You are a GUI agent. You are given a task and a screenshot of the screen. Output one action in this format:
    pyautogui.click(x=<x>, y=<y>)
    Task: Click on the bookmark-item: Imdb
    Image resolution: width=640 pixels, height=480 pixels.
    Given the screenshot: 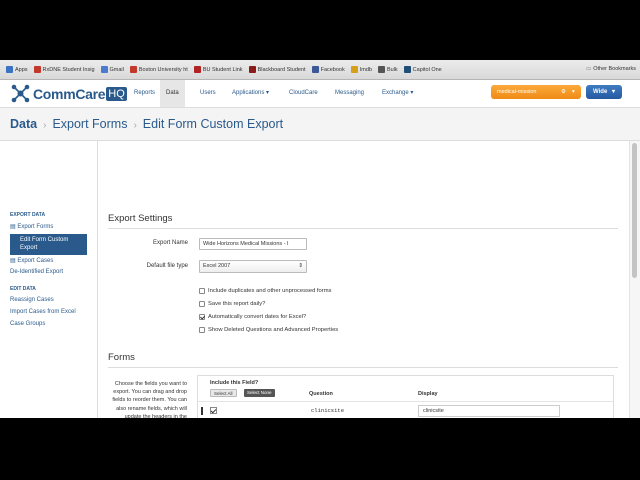 What is the action you would take?
    pyautogui.click(x=361, y=69)
    